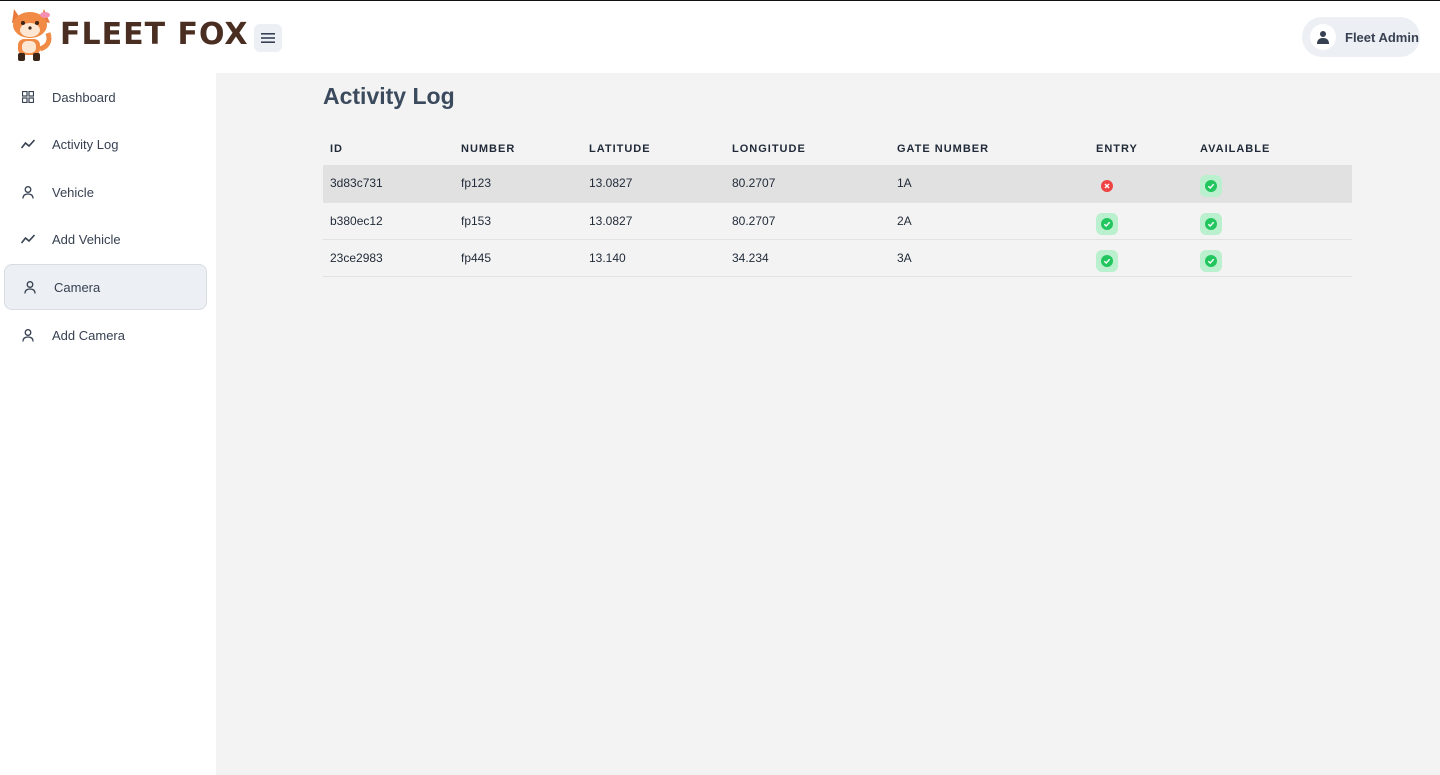 The height and width of the screenshot is (775, 1440). Describe the element at coordinates (720, 37) in the screenshot. I see `top-header: FLEET FOX Fleet Admin` at that location.